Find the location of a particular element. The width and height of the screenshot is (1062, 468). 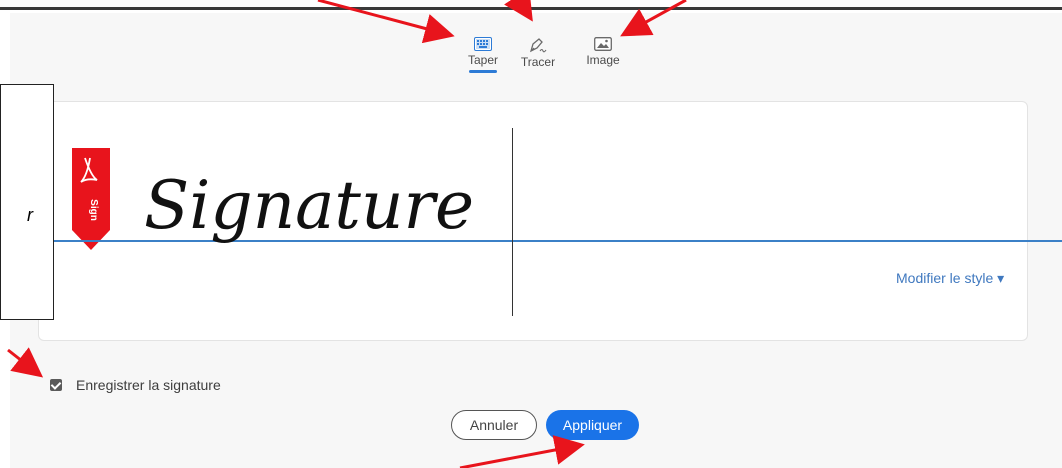

tab-image: Image is located at coordinates (603, 47).